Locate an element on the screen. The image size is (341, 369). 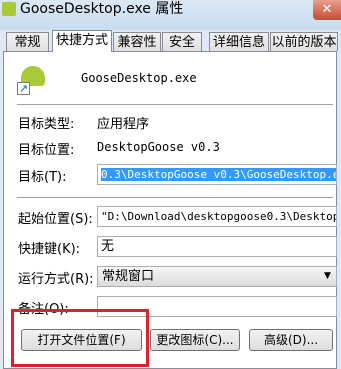
highlight-annotation is located at coordinates (80, 338).